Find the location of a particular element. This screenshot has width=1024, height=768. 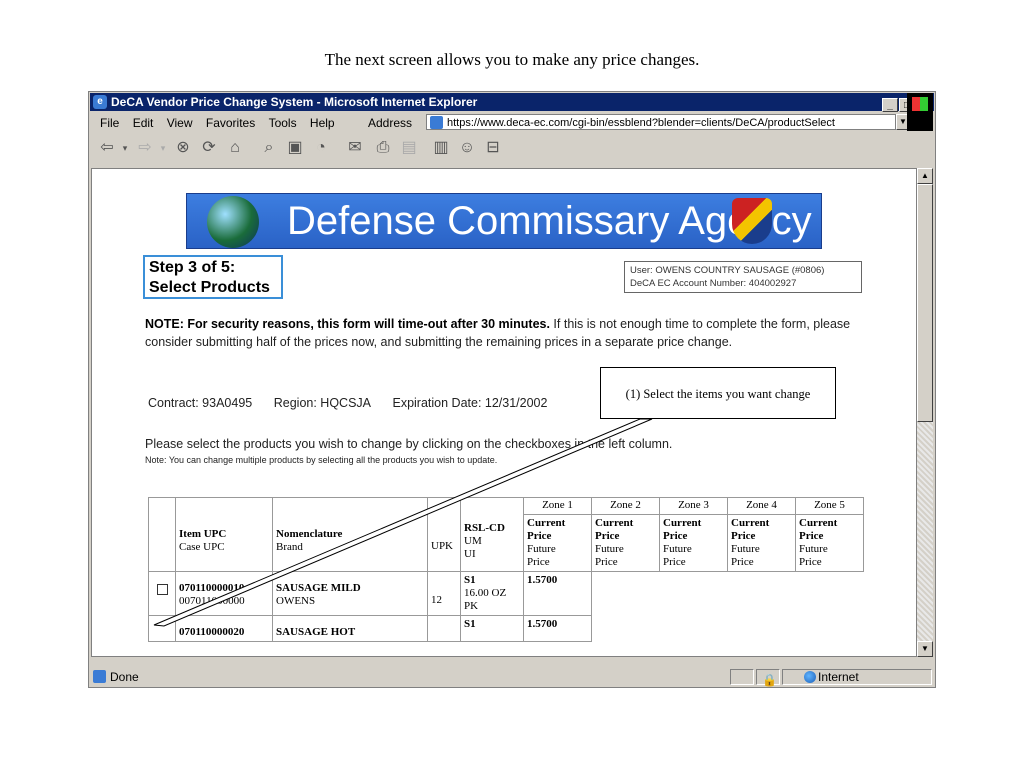

address-label: Address is located at coordinates (390, 123).